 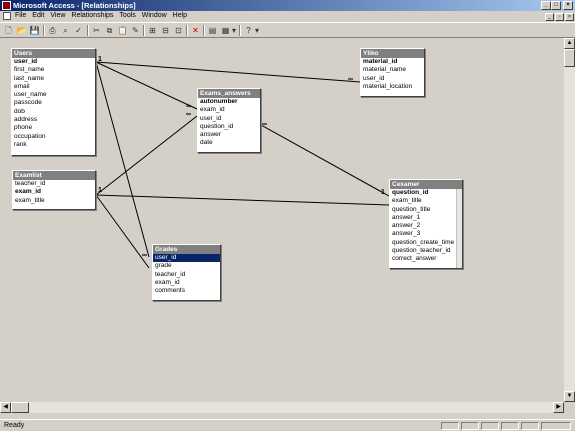 What do you see at coordinates (569, 58) in the screenshot?
I see `vertical-scroll-thumb` at bounding box center [569, 58].